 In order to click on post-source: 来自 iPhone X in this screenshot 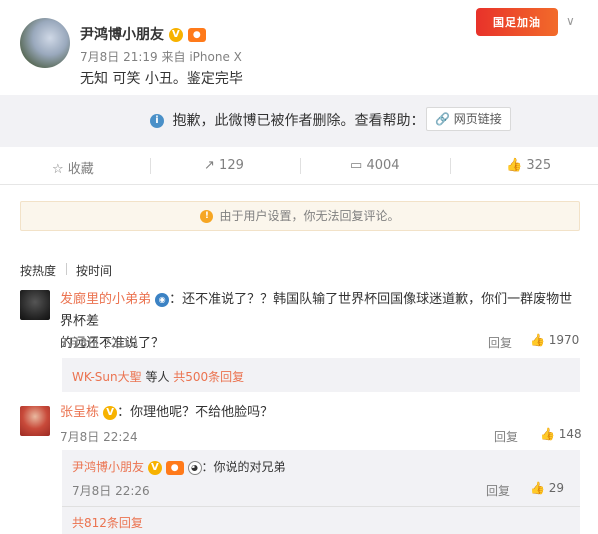, I will do `click(201, 57)`.